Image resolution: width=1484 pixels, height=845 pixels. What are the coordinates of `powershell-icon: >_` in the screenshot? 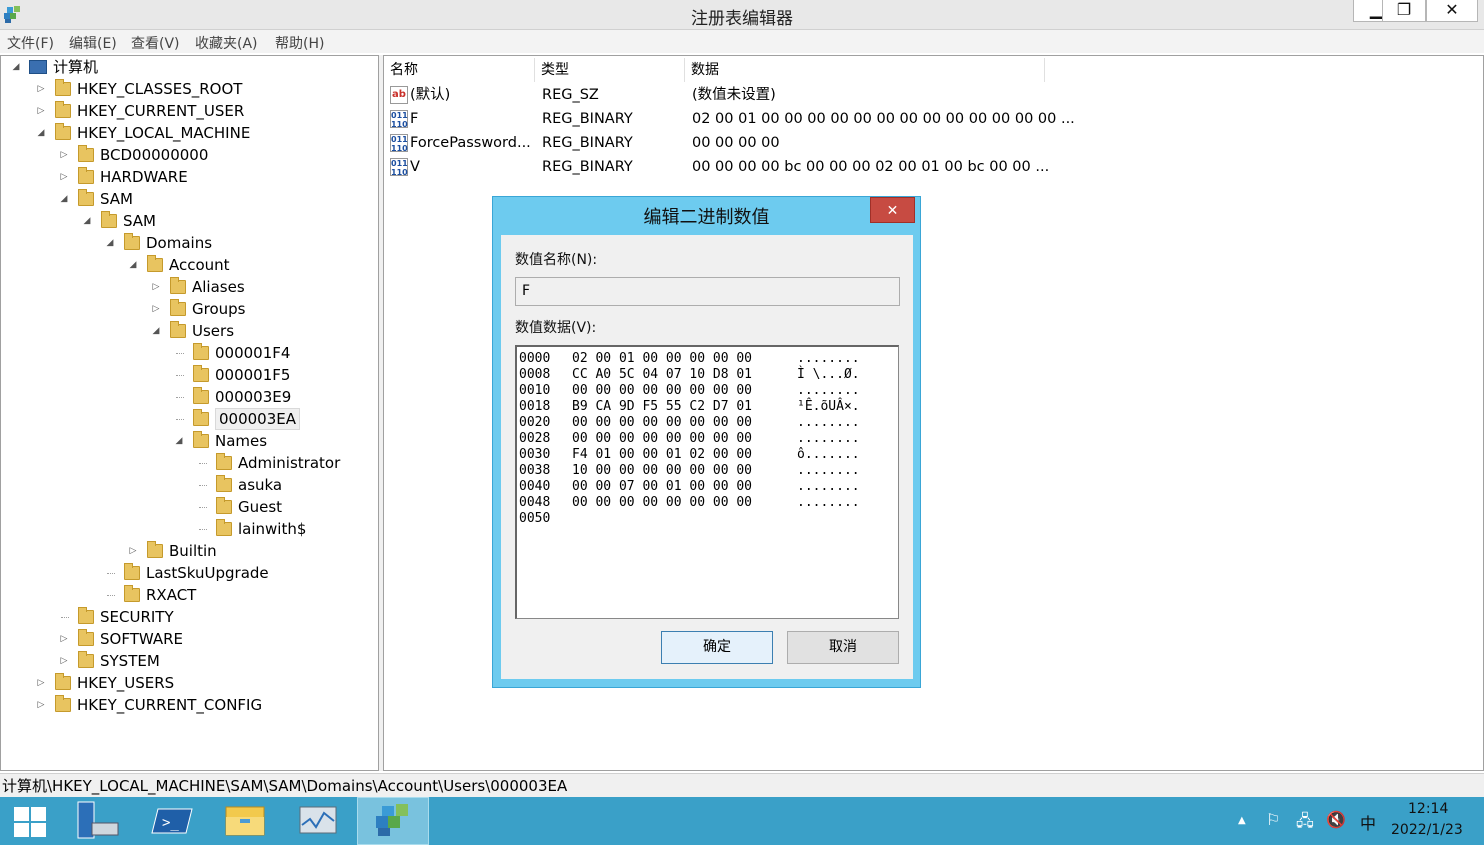 It's located at (174, 821).